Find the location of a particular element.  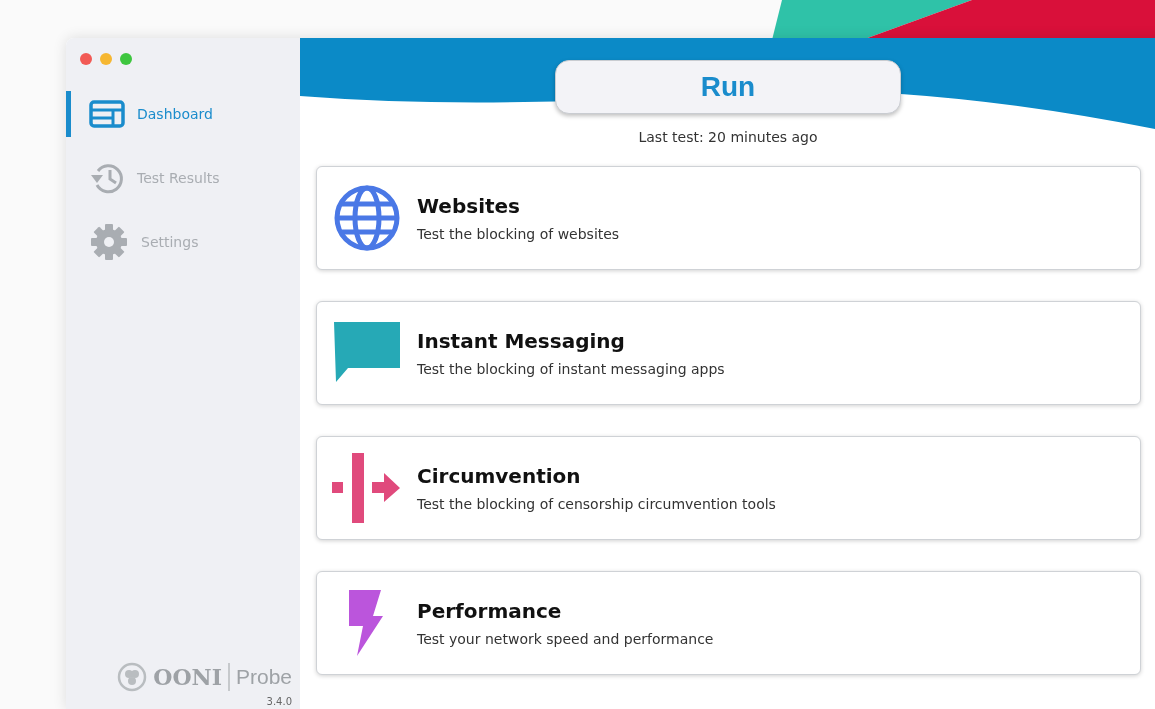

test-description: Test the blocking of instant messaging apps is located at coordinates (571, 369).